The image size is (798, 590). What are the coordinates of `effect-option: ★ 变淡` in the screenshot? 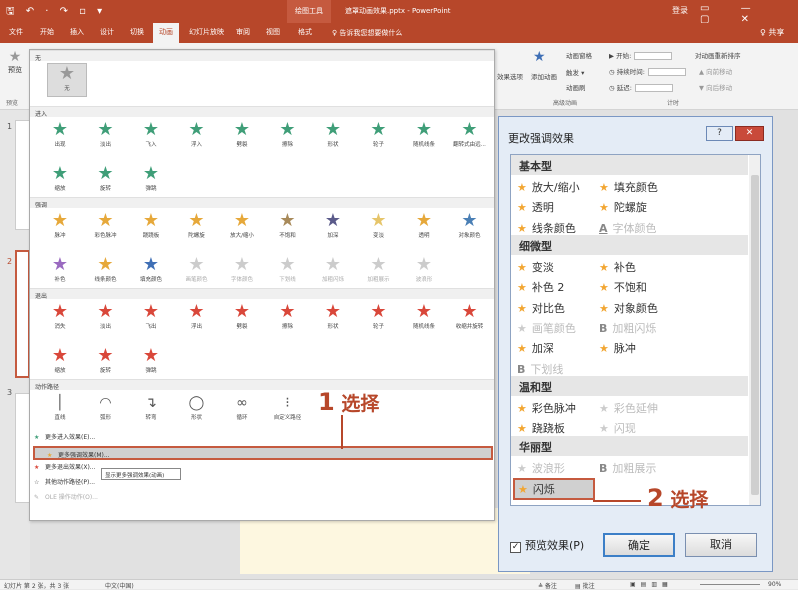 It's located at (535, 267).